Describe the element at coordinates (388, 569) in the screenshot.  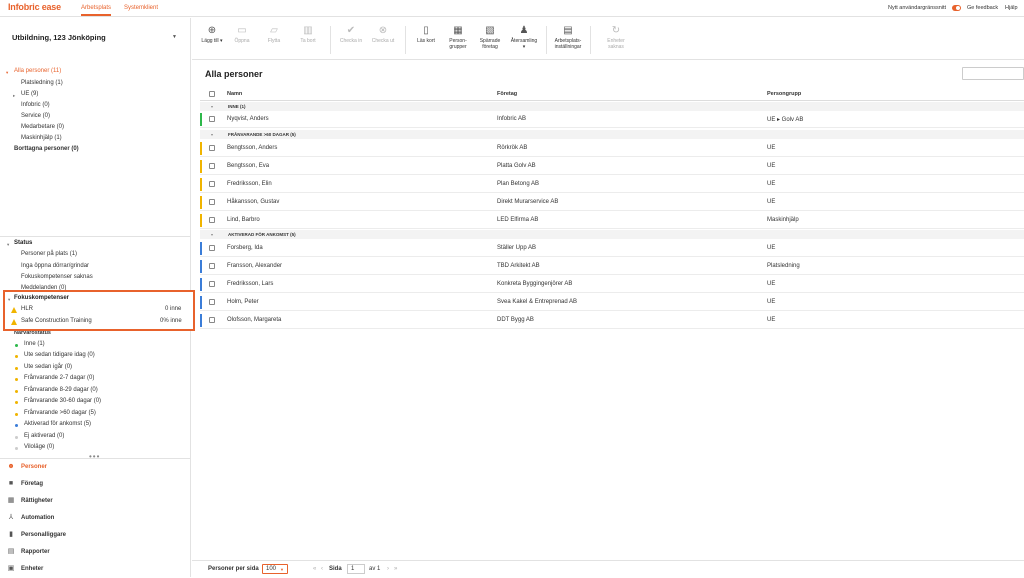
I see `next-page-icon: ›` at that location.